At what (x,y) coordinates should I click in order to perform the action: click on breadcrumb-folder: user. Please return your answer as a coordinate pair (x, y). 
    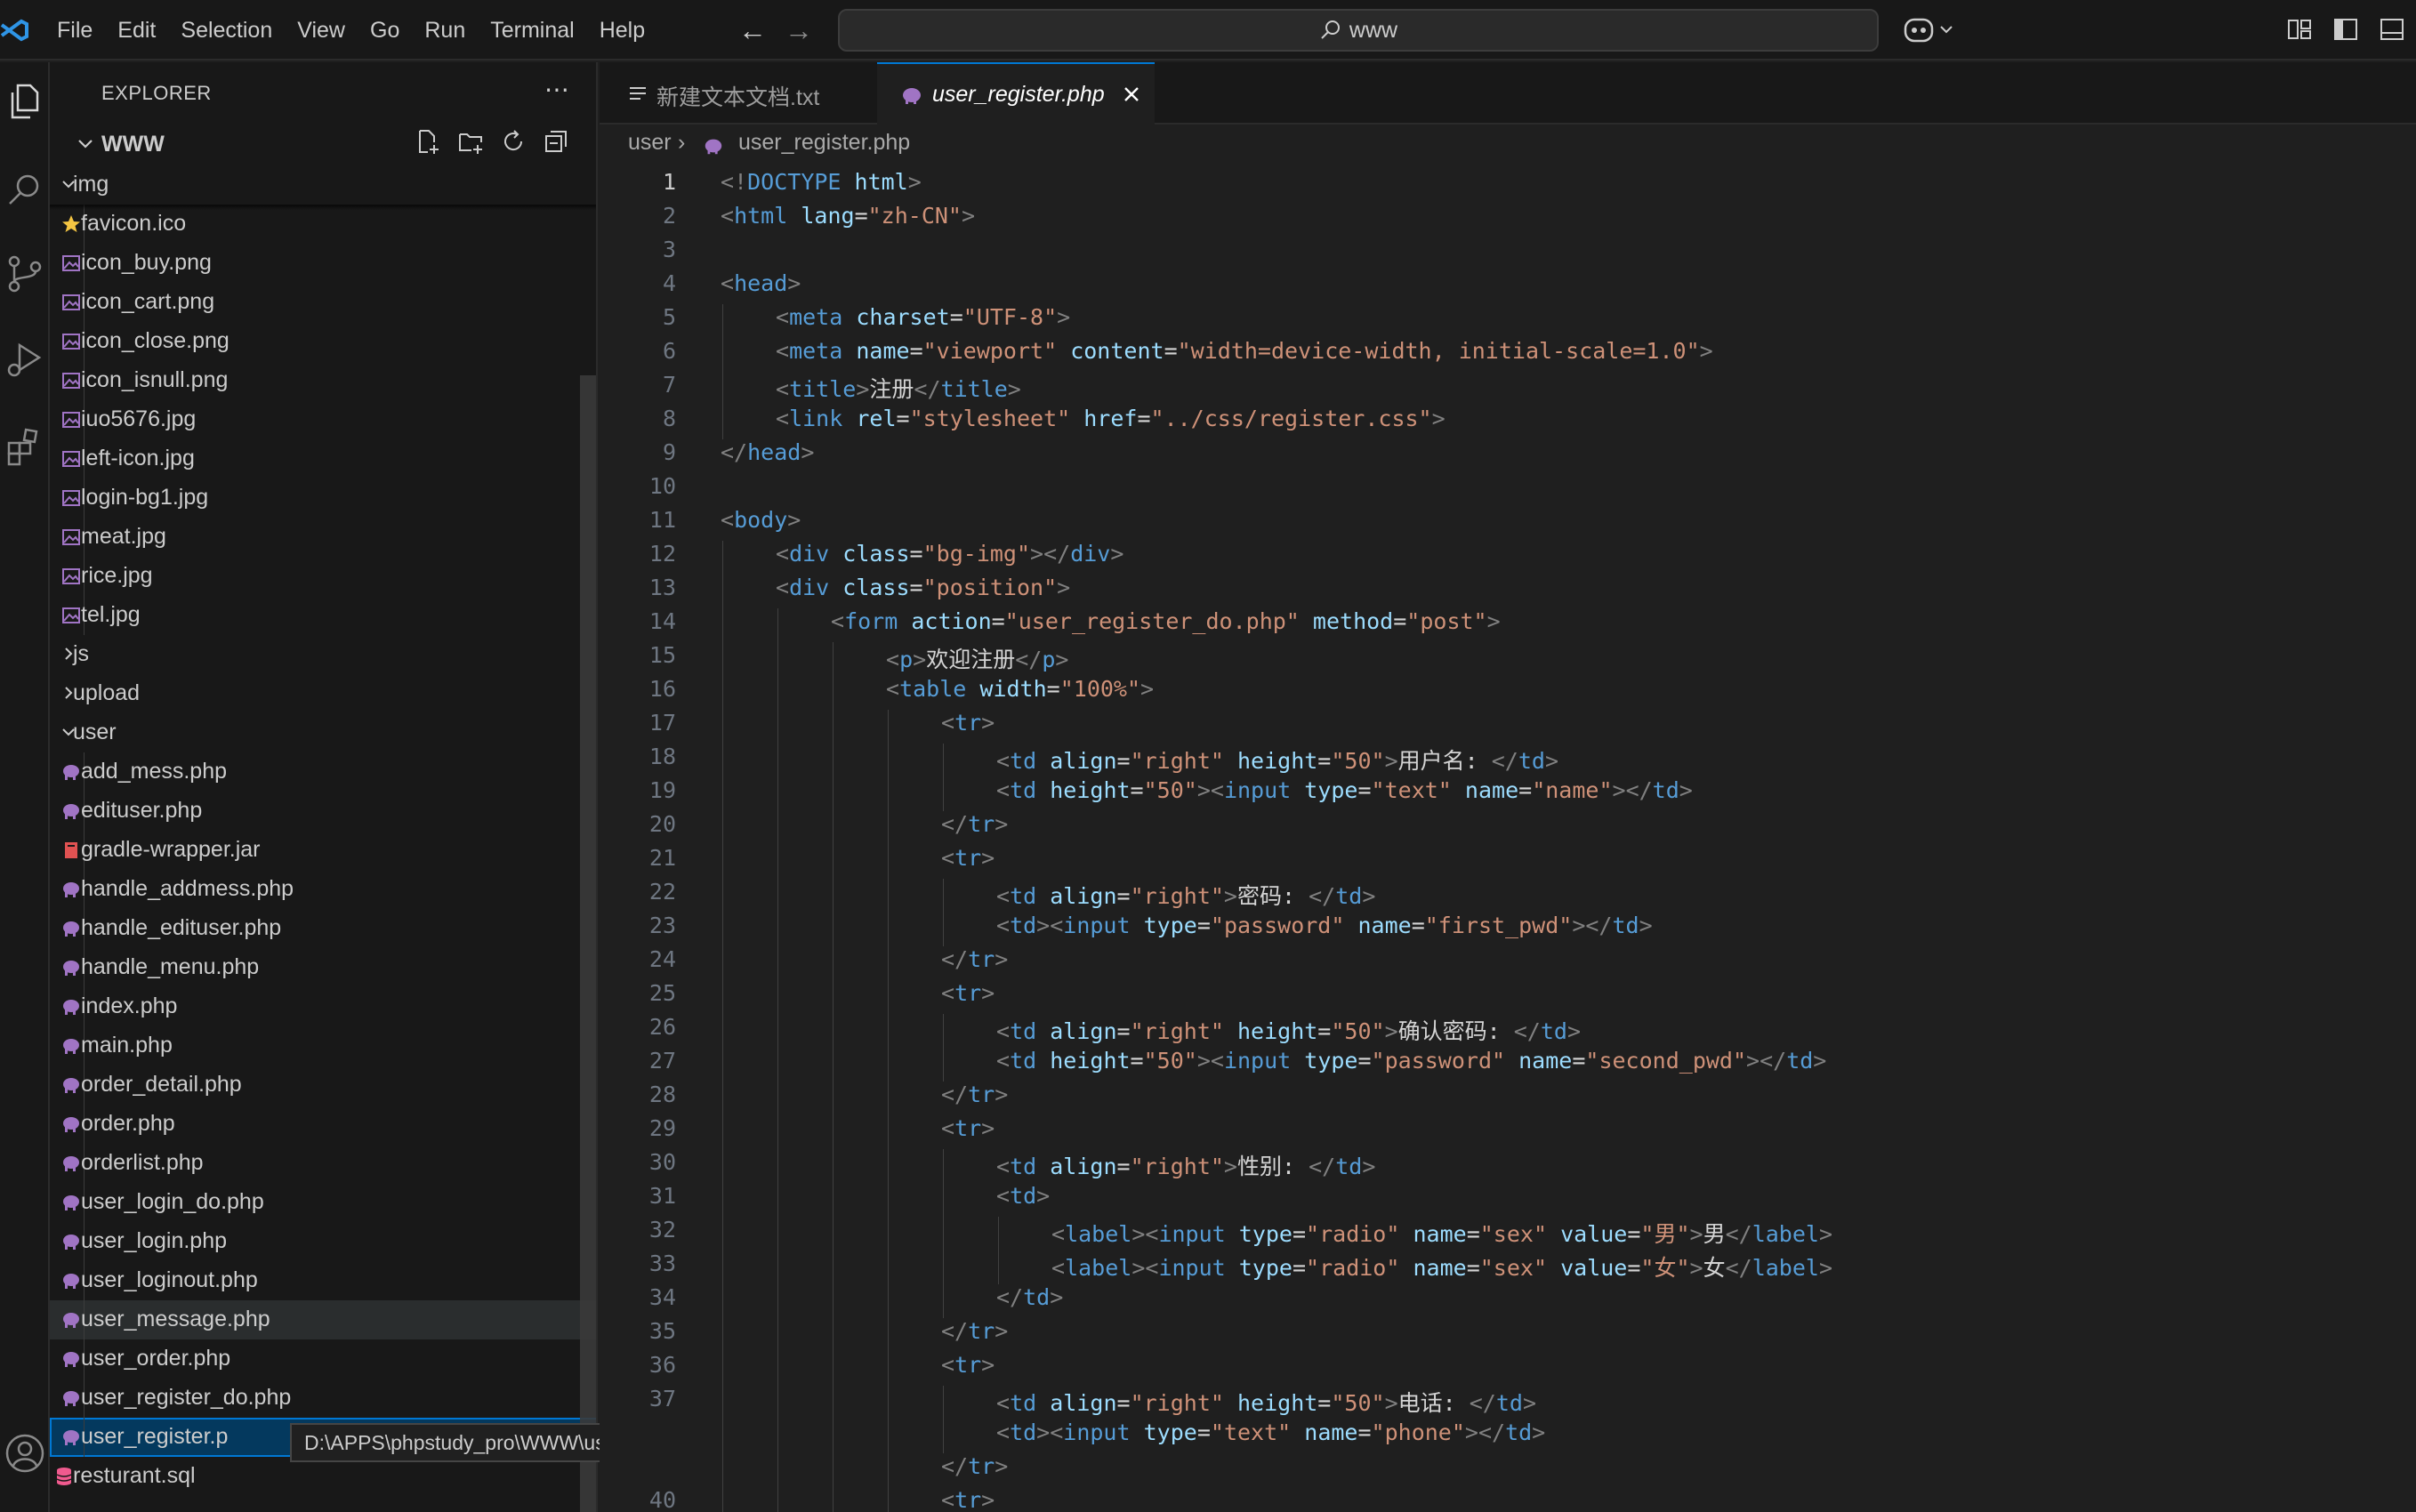
    Looking at the image, I should click on (650, 143).